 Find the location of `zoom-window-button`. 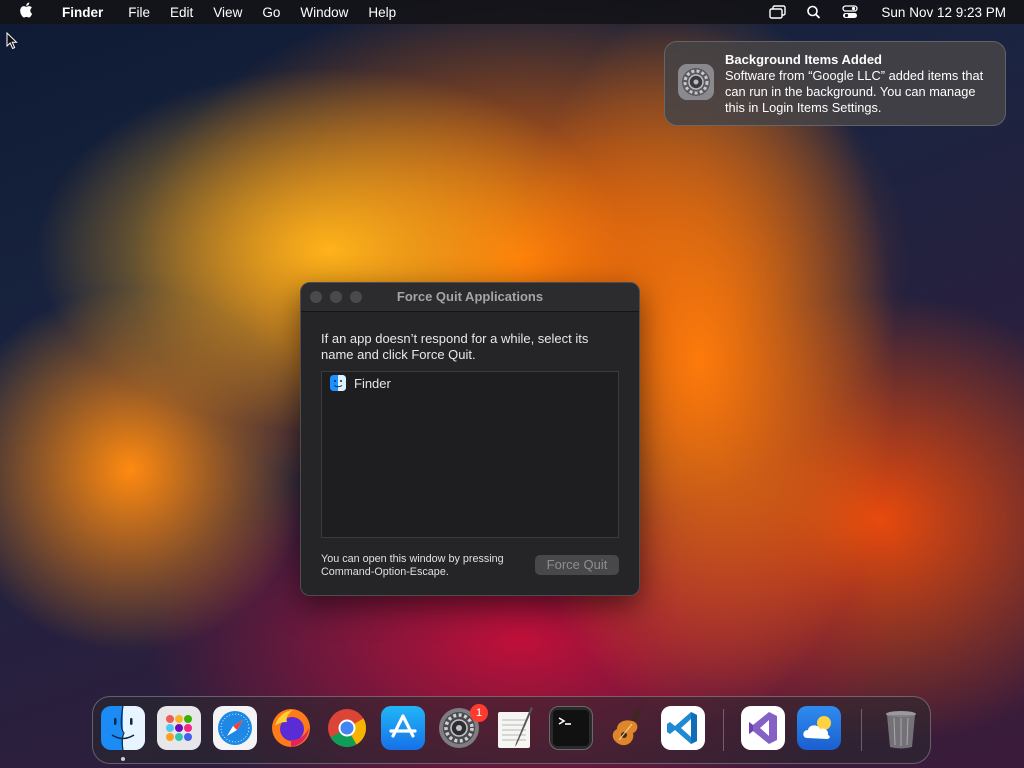

zoom-window-button is located at coordinates (356, 297).